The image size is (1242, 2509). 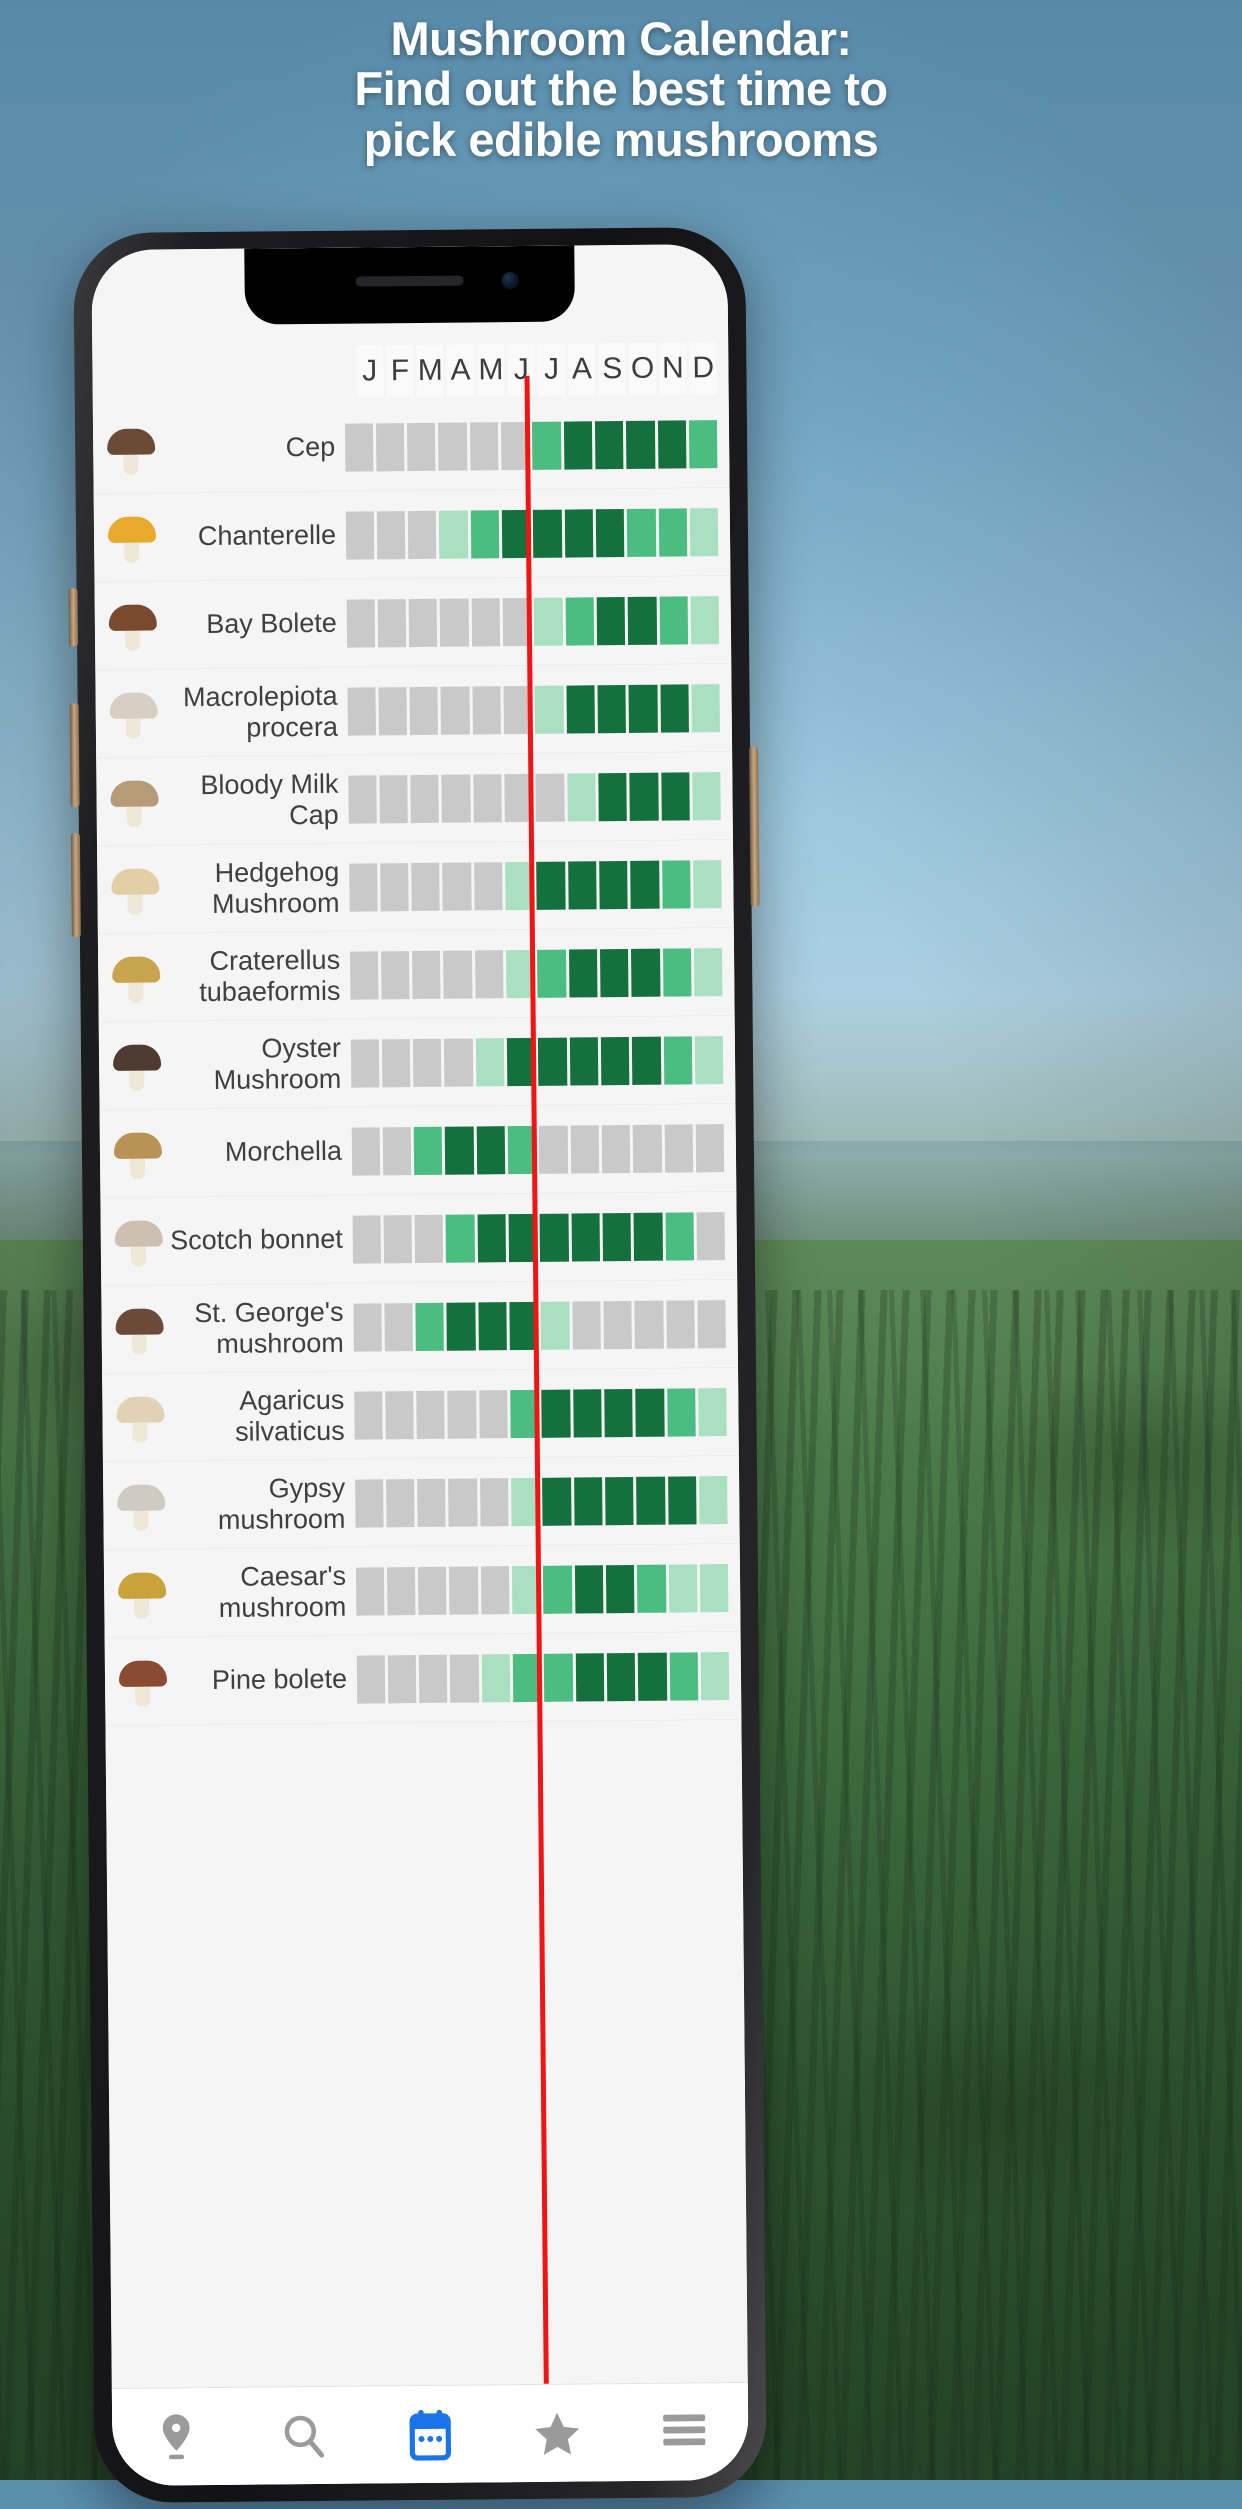 I want to click on species-row: Bay Bolete, so click(x=413, y=623).